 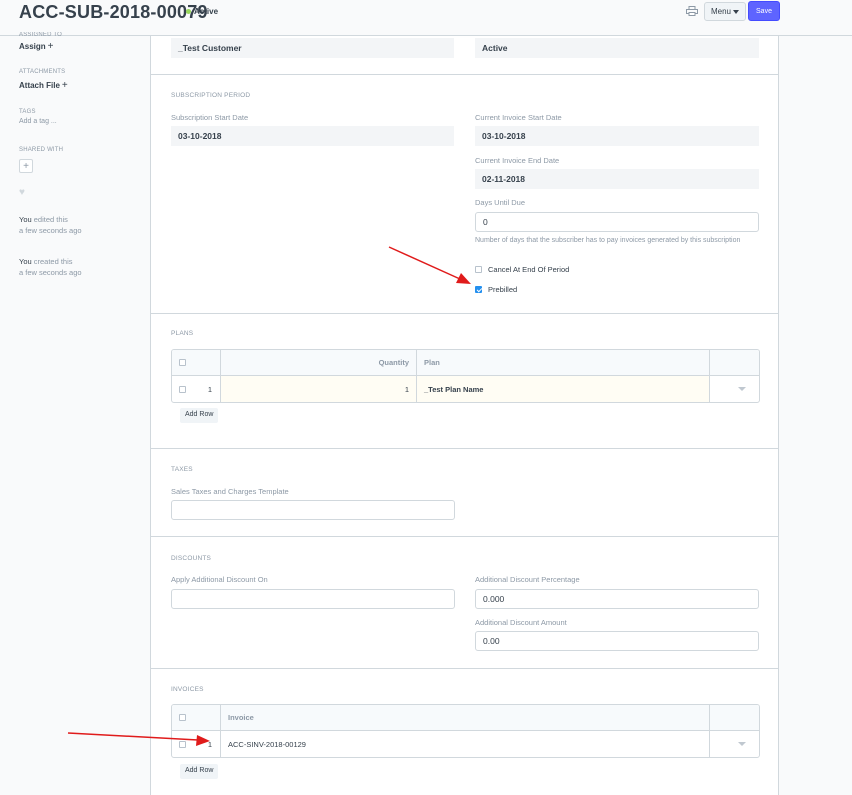 I want to click on status-label: Active, so click(x=206, y=11).